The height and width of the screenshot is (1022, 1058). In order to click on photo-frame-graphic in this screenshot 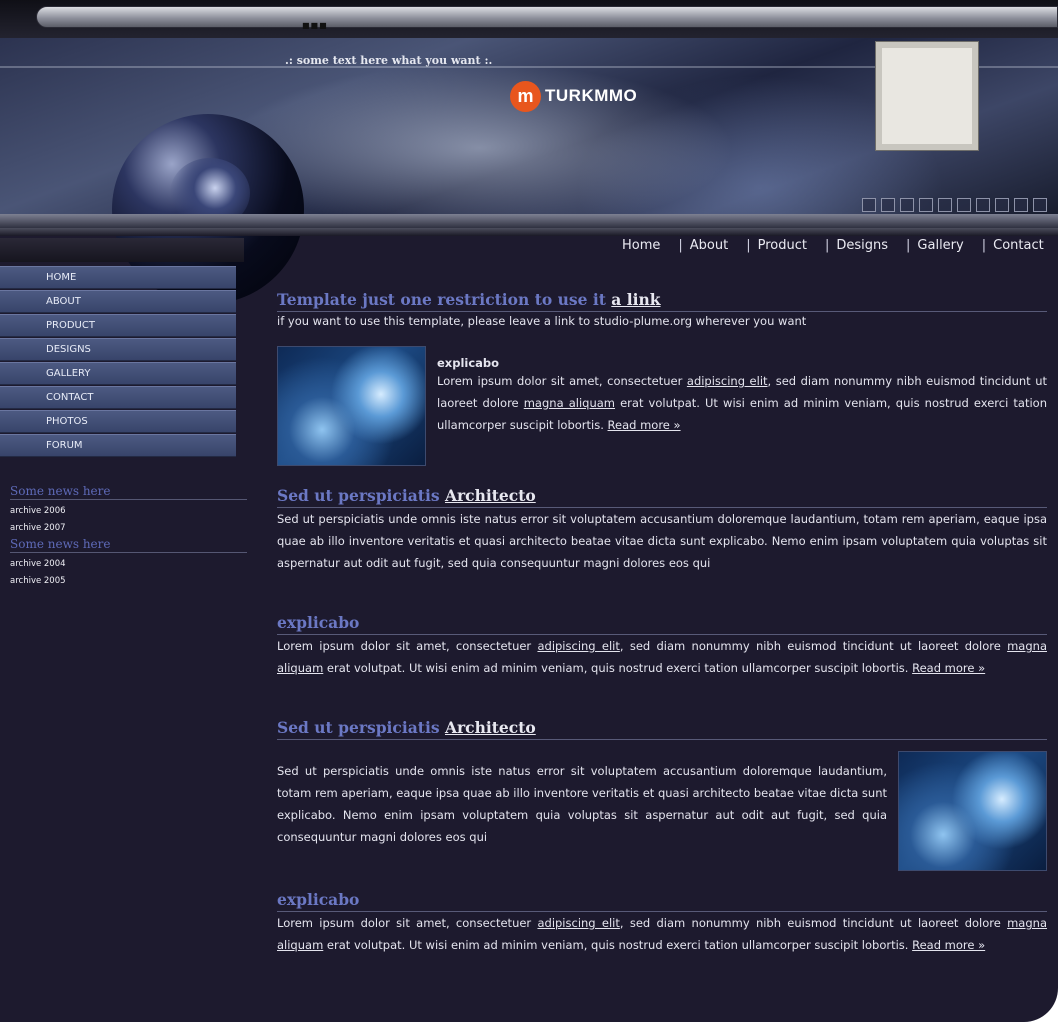, I will do `click(927, 96)`.